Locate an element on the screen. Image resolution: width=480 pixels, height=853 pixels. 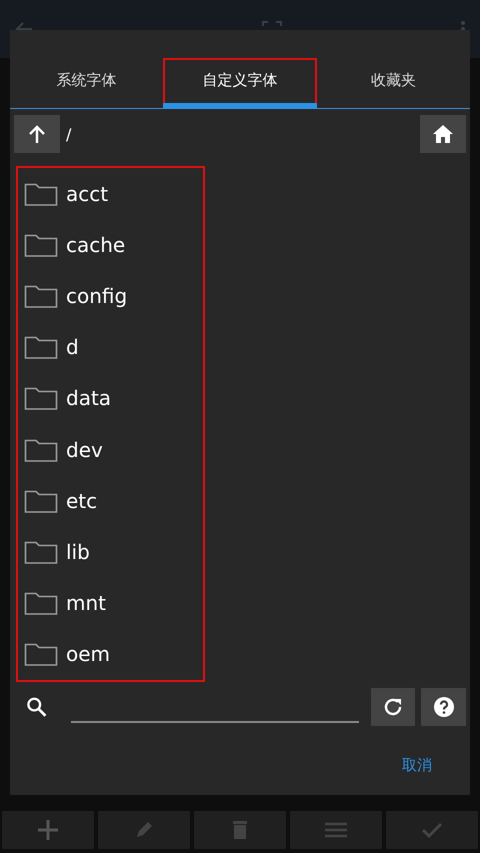
folder-name: oem is located at coordinates (88, 654).